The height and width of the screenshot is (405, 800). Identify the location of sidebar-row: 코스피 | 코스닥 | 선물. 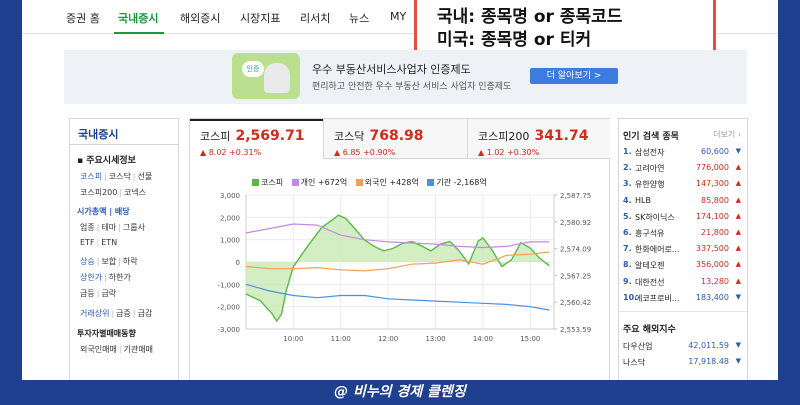
(116, 176).